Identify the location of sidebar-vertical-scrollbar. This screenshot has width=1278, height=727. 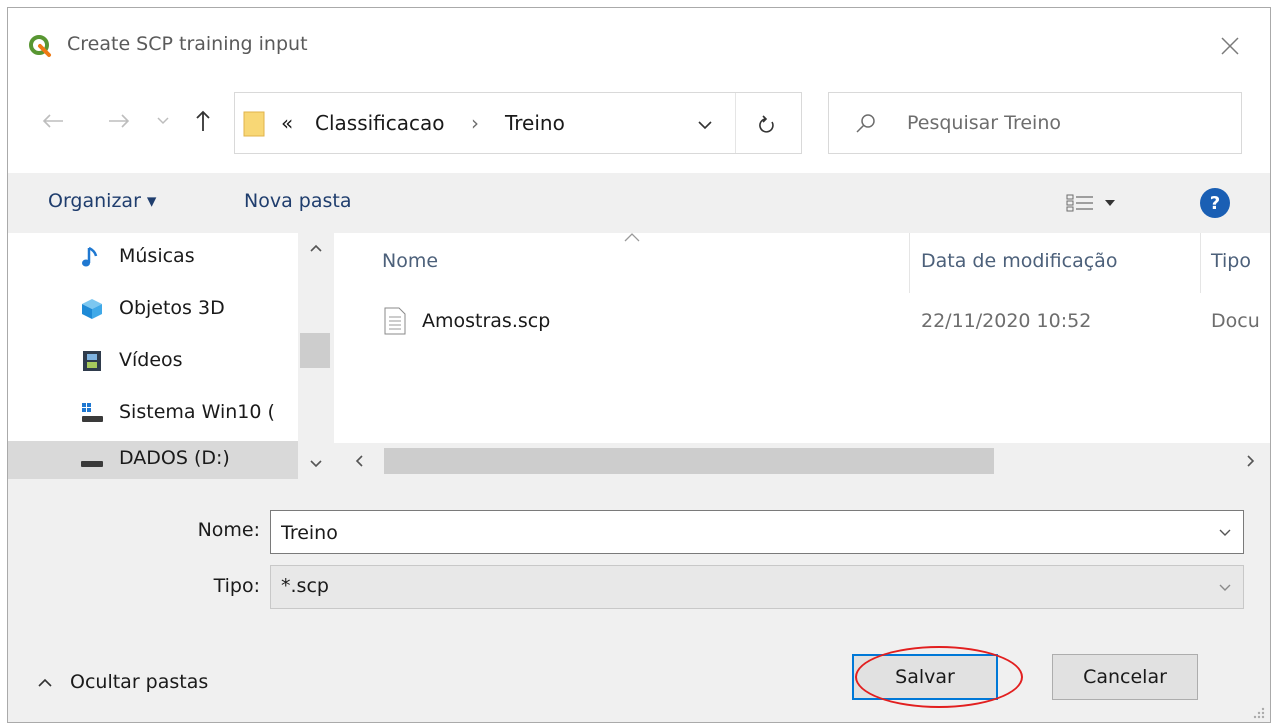
(316, 356).